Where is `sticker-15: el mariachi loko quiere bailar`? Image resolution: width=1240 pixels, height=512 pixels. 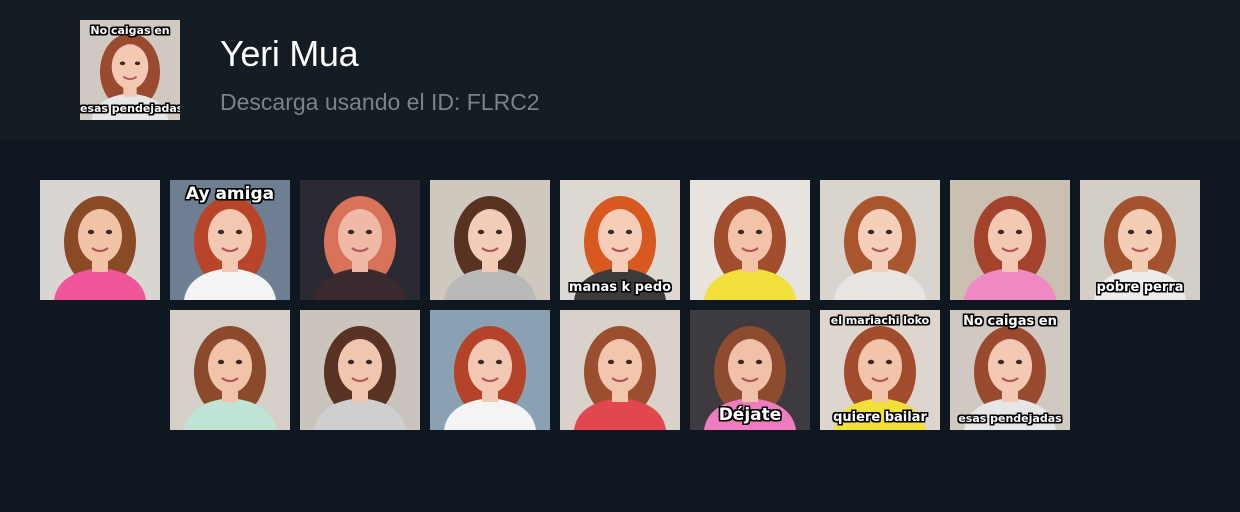 sticker-15: el mariachi loko quiere bailar is located at coordinates (880, 370).